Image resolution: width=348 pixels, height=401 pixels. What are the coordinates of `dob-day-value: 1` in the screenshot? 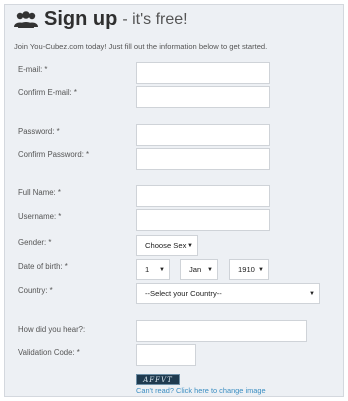 It's located at (147, 269).